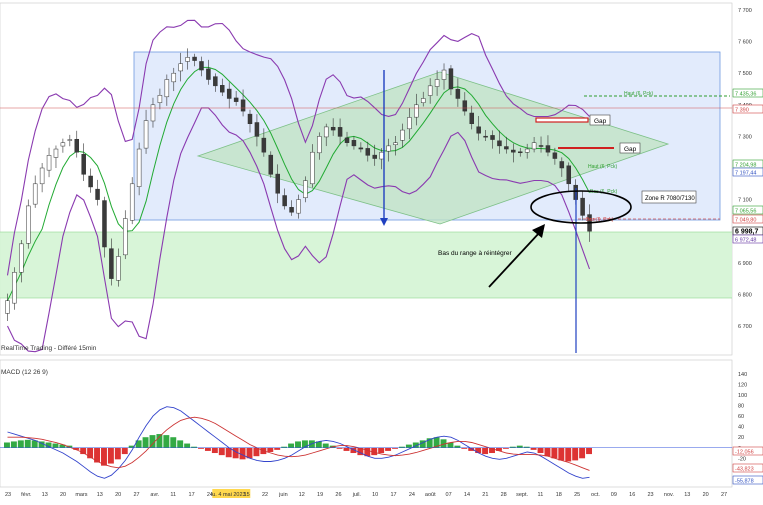 This screenshot has height=505, width=763. I want to click on haut-label-2: Haut (6, Pck), so click(603, 167).